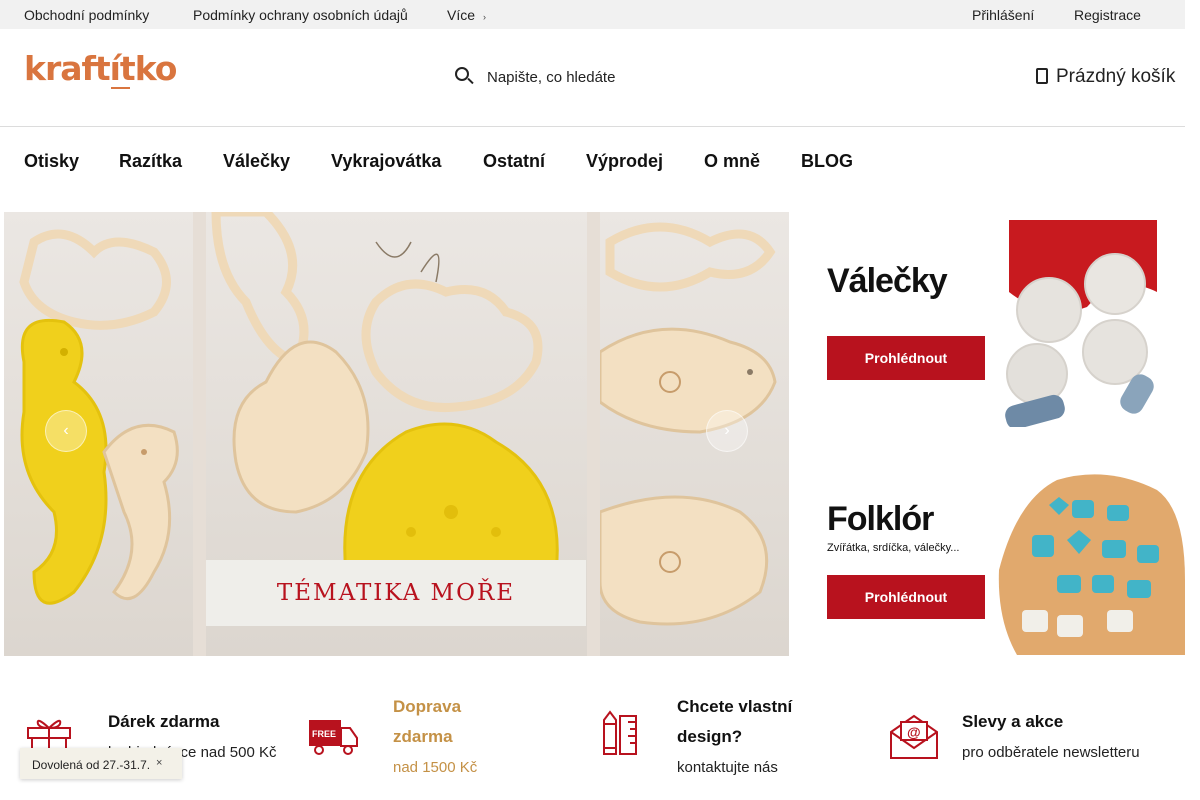 This screenshot has height=800, width=1200. Describe the element at coordinates (300, 15) in the screenshot. I see `privacy-link: Podmínky ochrany osobních údajů` at that location.